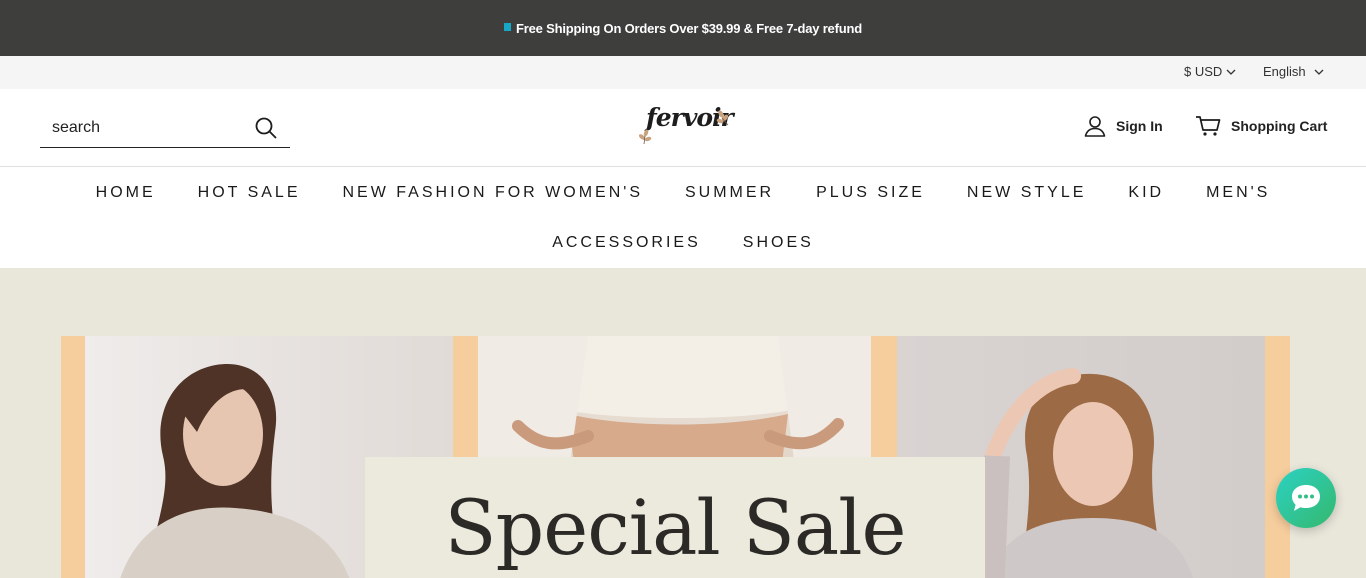  Describe the element at coordinates (249, 193) in the screenshot. I see `nav-item-hot-sale: HOT SALE` at that location.